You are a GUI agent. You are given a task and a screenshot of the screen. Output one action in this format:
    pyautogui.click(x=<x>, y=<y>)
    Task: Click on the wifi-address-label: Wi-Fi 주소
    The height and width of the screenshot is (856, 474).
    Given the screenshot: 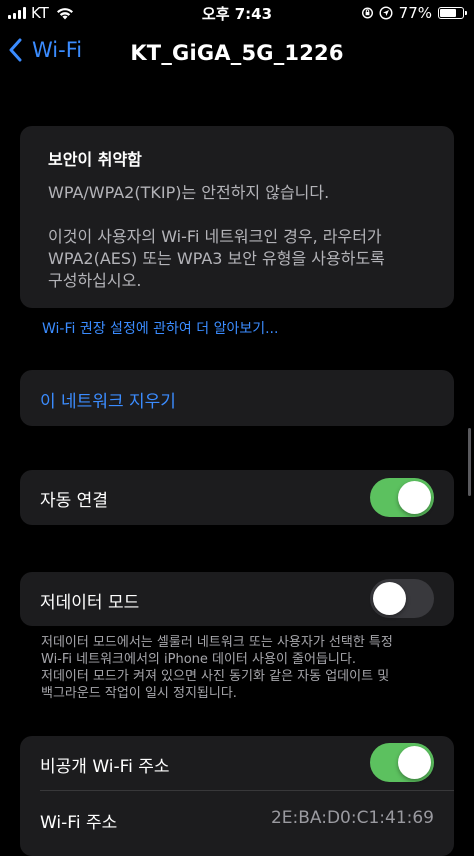 What is the action you would take?
    pyautogui.click(x=79, y=823)
    